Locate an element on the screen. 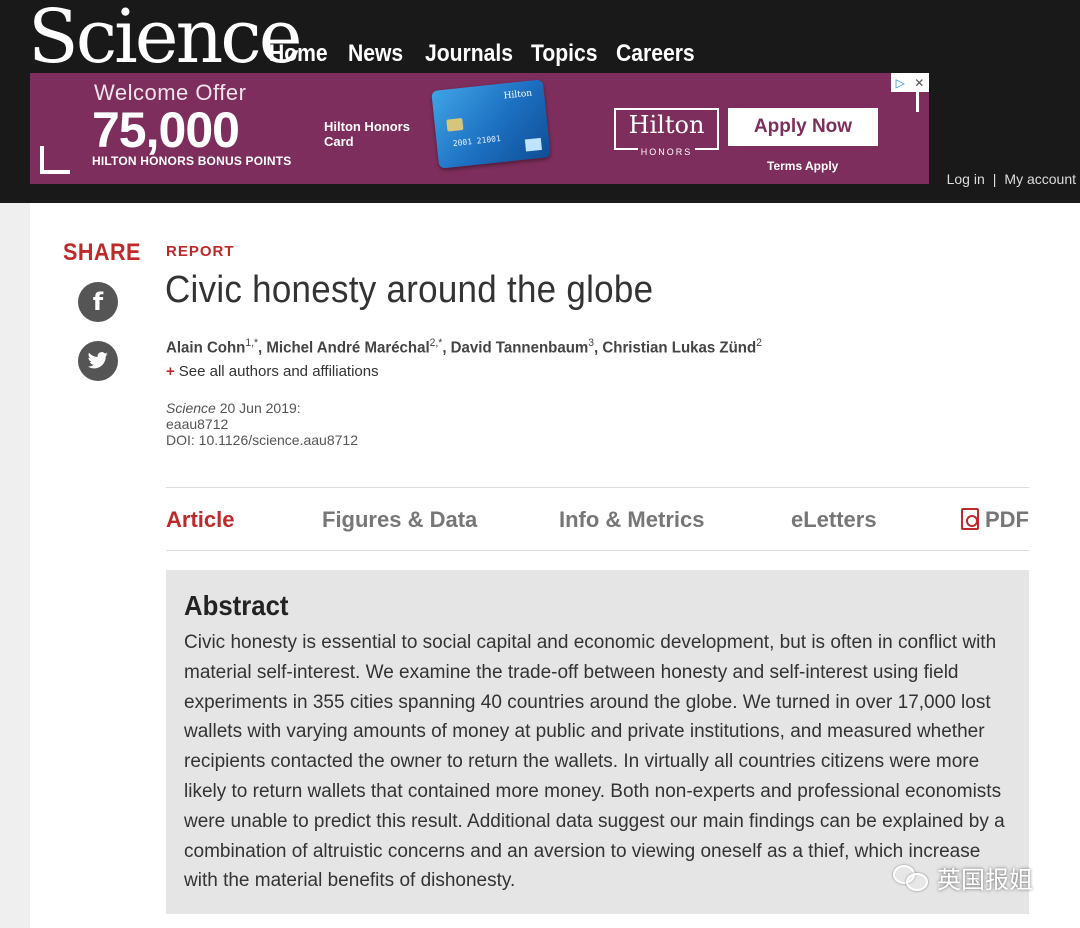 This screenshot has height=928, width=1080. author-name: Christian Lukas Zünd is located at coordinates (679, 347).